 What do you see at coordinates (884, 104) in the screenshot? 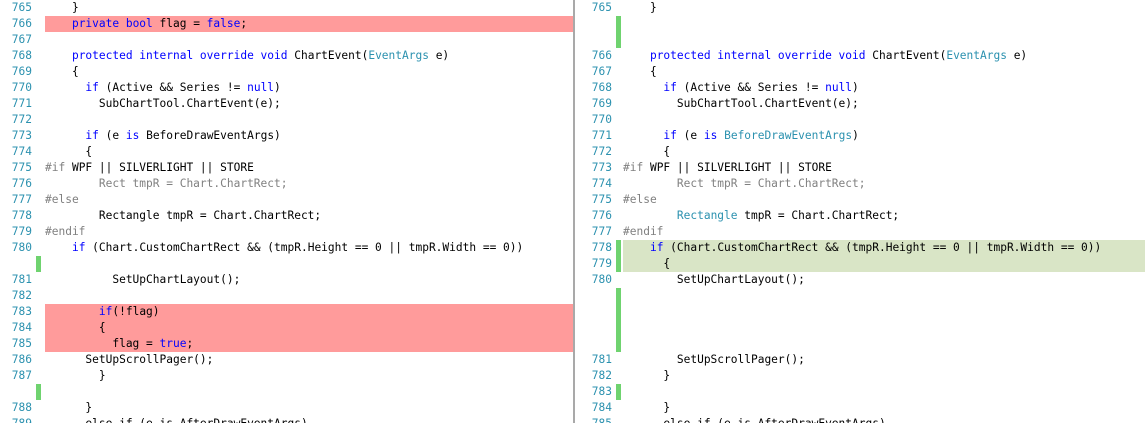
I see `code-text: SubChartTool.ChartEvent(e);` at bounding box center [884, 104].